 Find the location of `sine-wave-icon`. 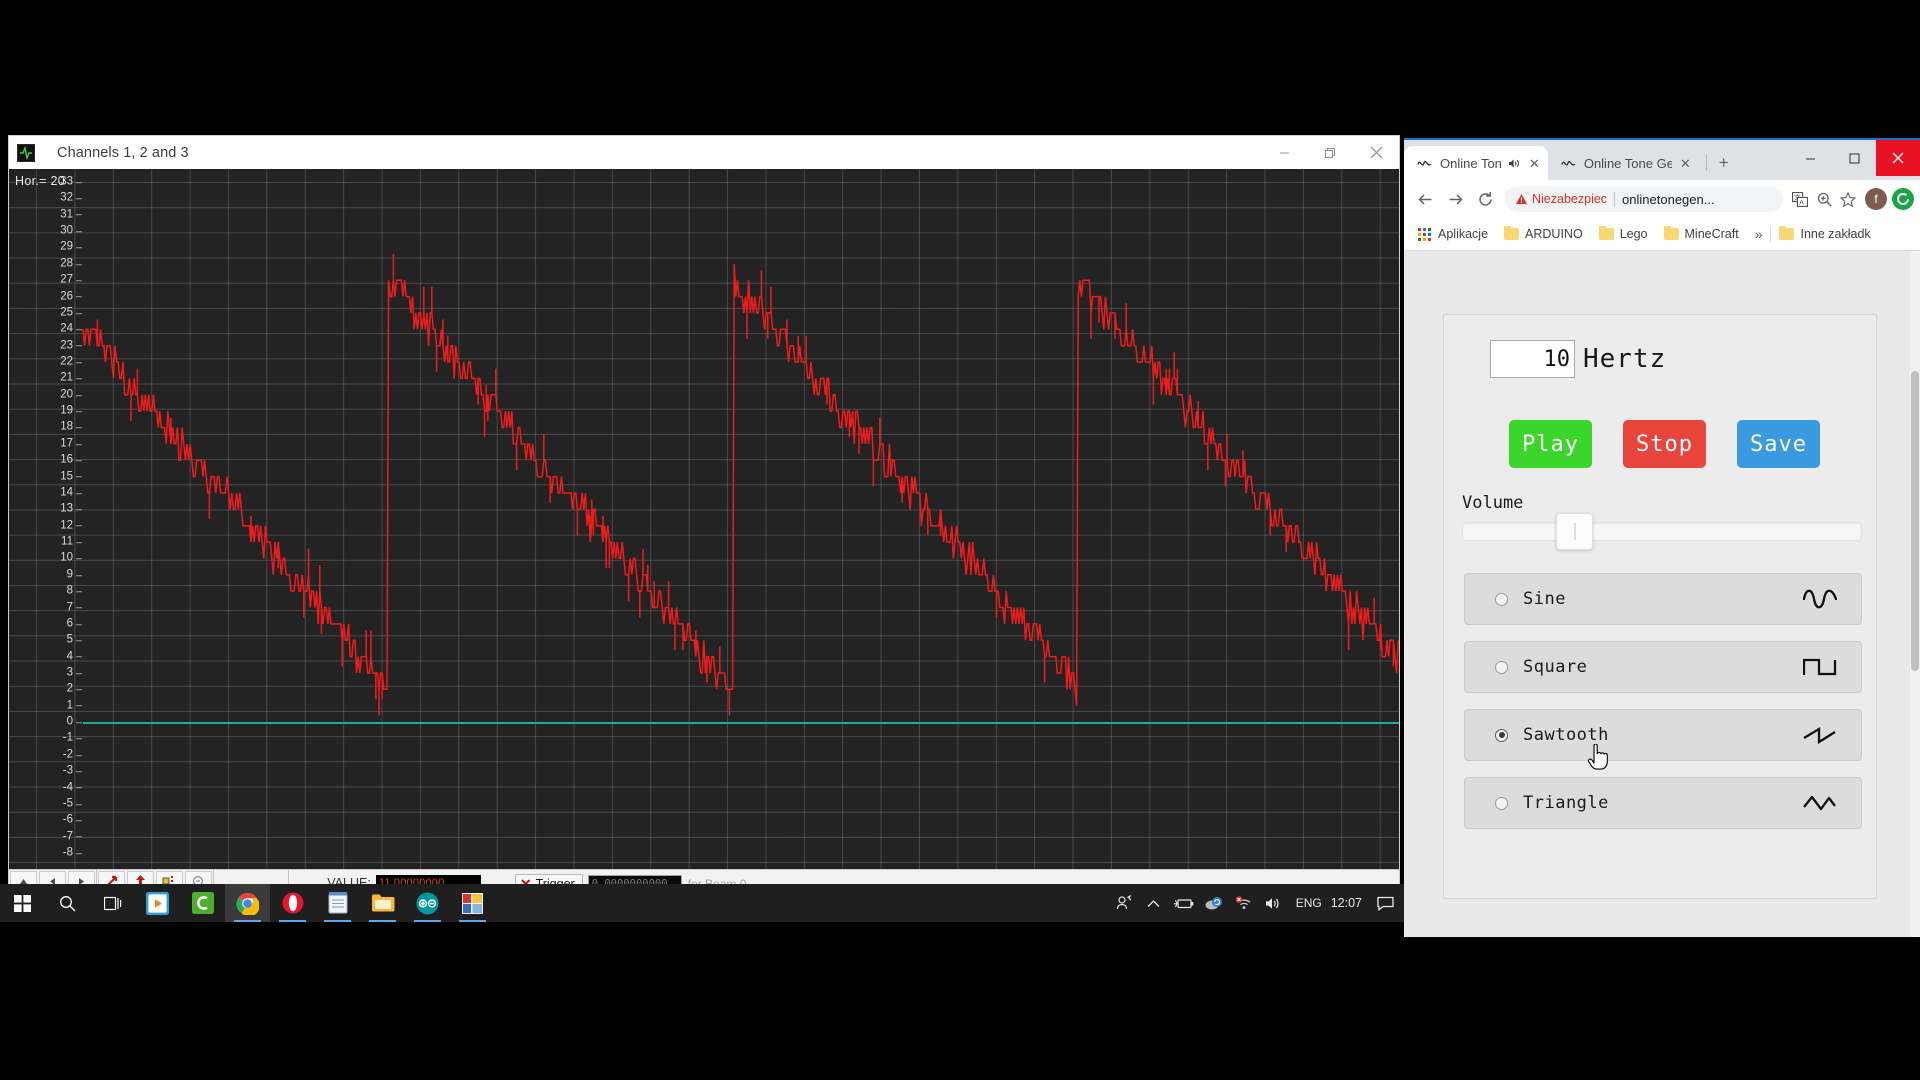

sine-wave-icon is located at coordinates (1568, 163).